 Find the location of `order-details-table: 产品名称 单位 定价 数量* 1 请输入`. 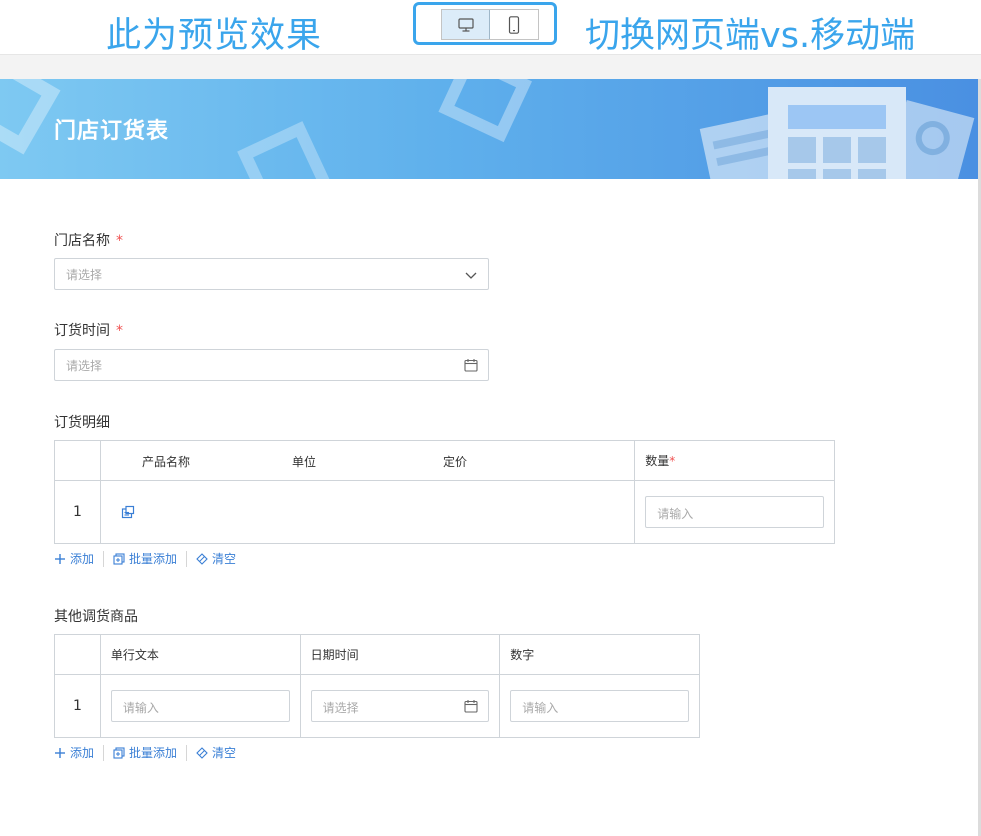

order-details-table: 产品名称 单位 定价 数量* 1 请输入 is located at coordinates (444, 492).